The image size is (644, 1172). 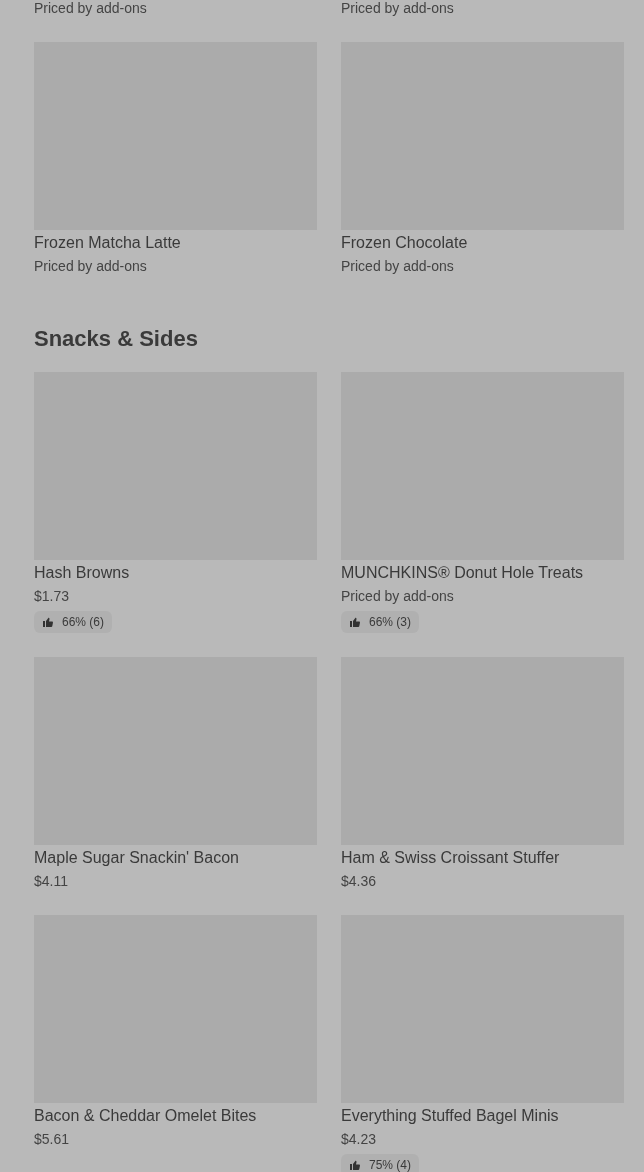 What do you see at coordinates (83, 622) in the screenshot?
I see `rating-text: 66% (6)` at bounding box center [83, 622].